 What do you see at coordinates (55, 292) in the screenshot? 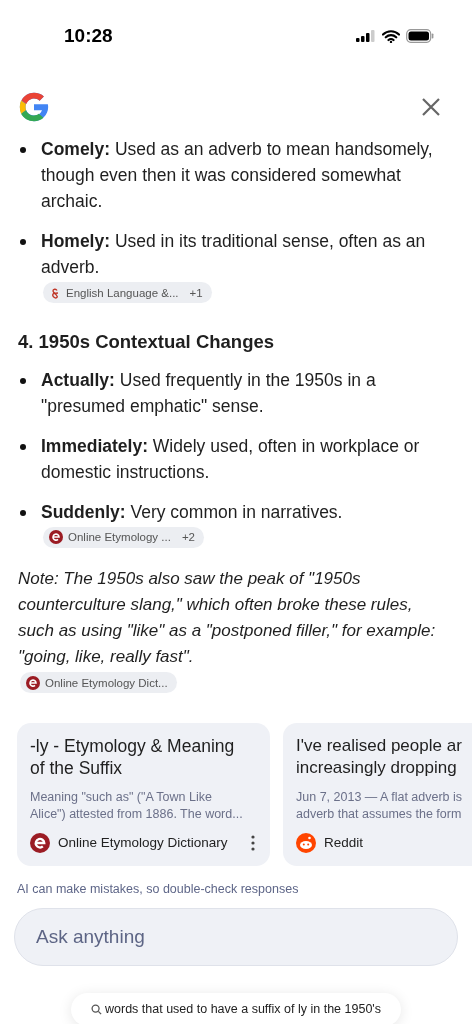
I see `ampersand-icon` at bounding box center [55, 292].